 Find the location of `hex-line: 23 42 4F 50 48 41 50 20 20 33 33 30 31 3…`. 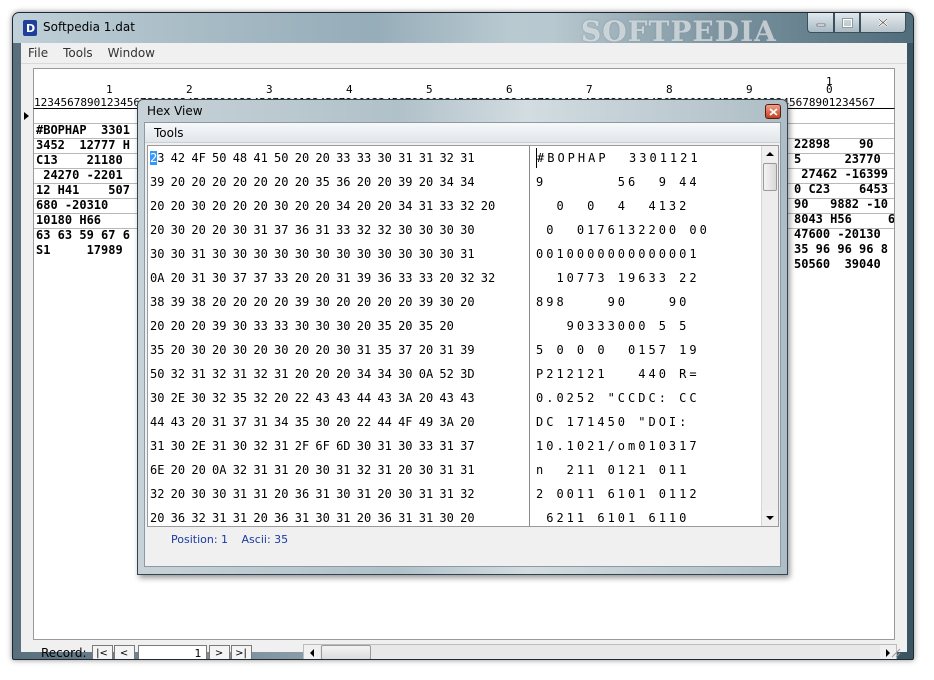

hex-line: 23 42 4F 50 48 41 50 20 20 33 33 30 31 3… is located at coordinates (312, 158).